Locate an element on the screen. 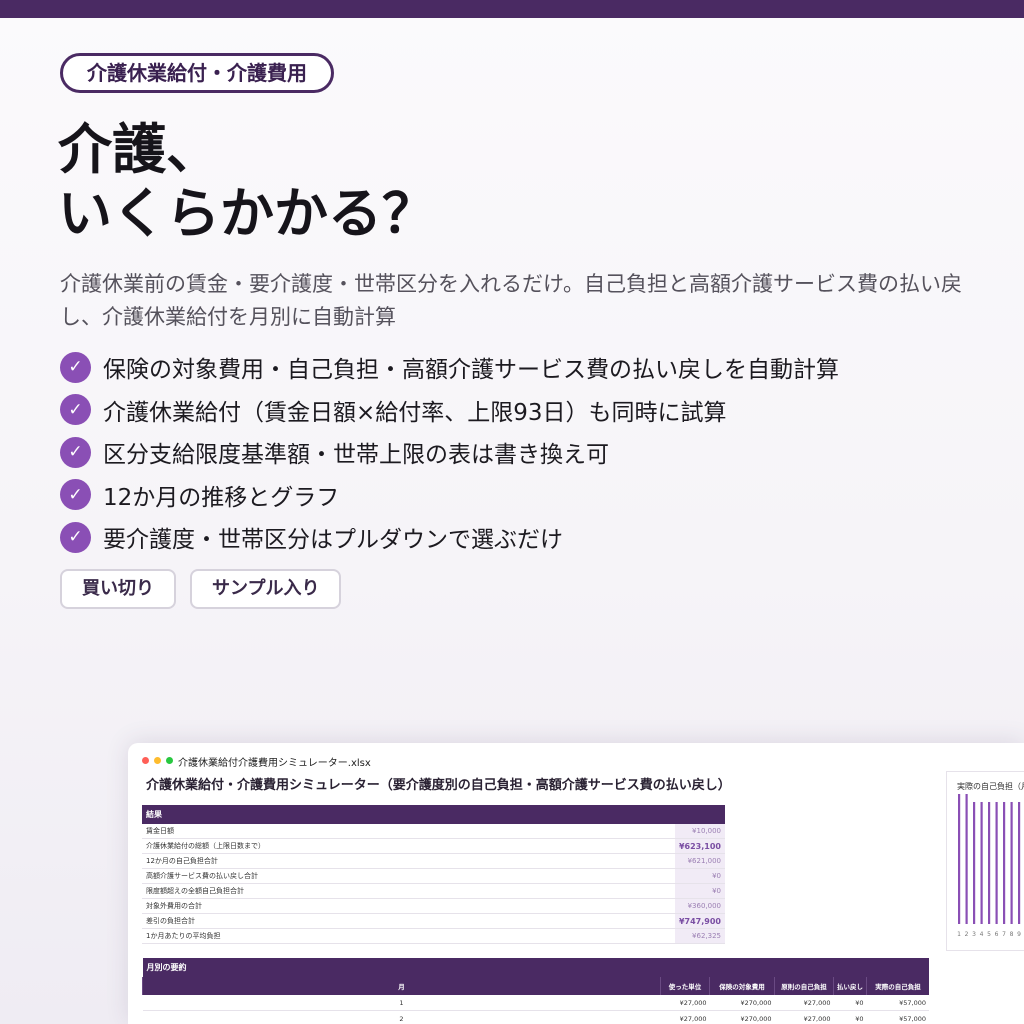 This screenshot has height=1024, width=1024. results-row: 対象外費用の合計 ¥360,000 is located at coordinates (433, 906).